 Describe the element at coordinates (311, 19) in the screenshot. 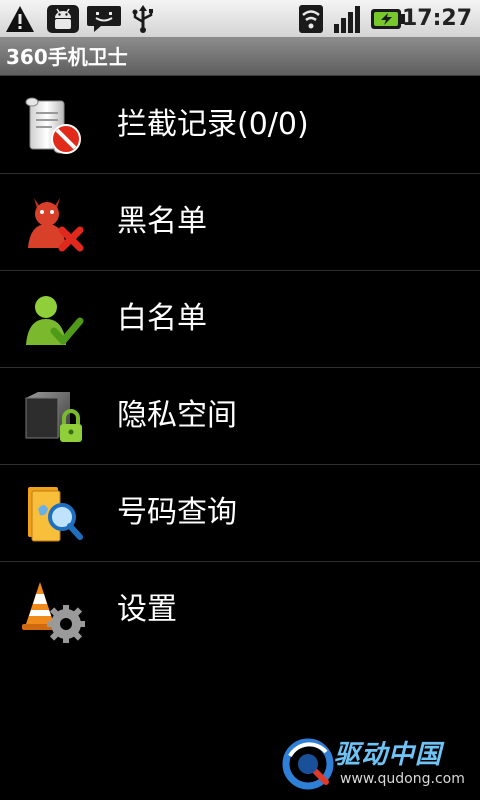

I see `wifi-icon` at that location.